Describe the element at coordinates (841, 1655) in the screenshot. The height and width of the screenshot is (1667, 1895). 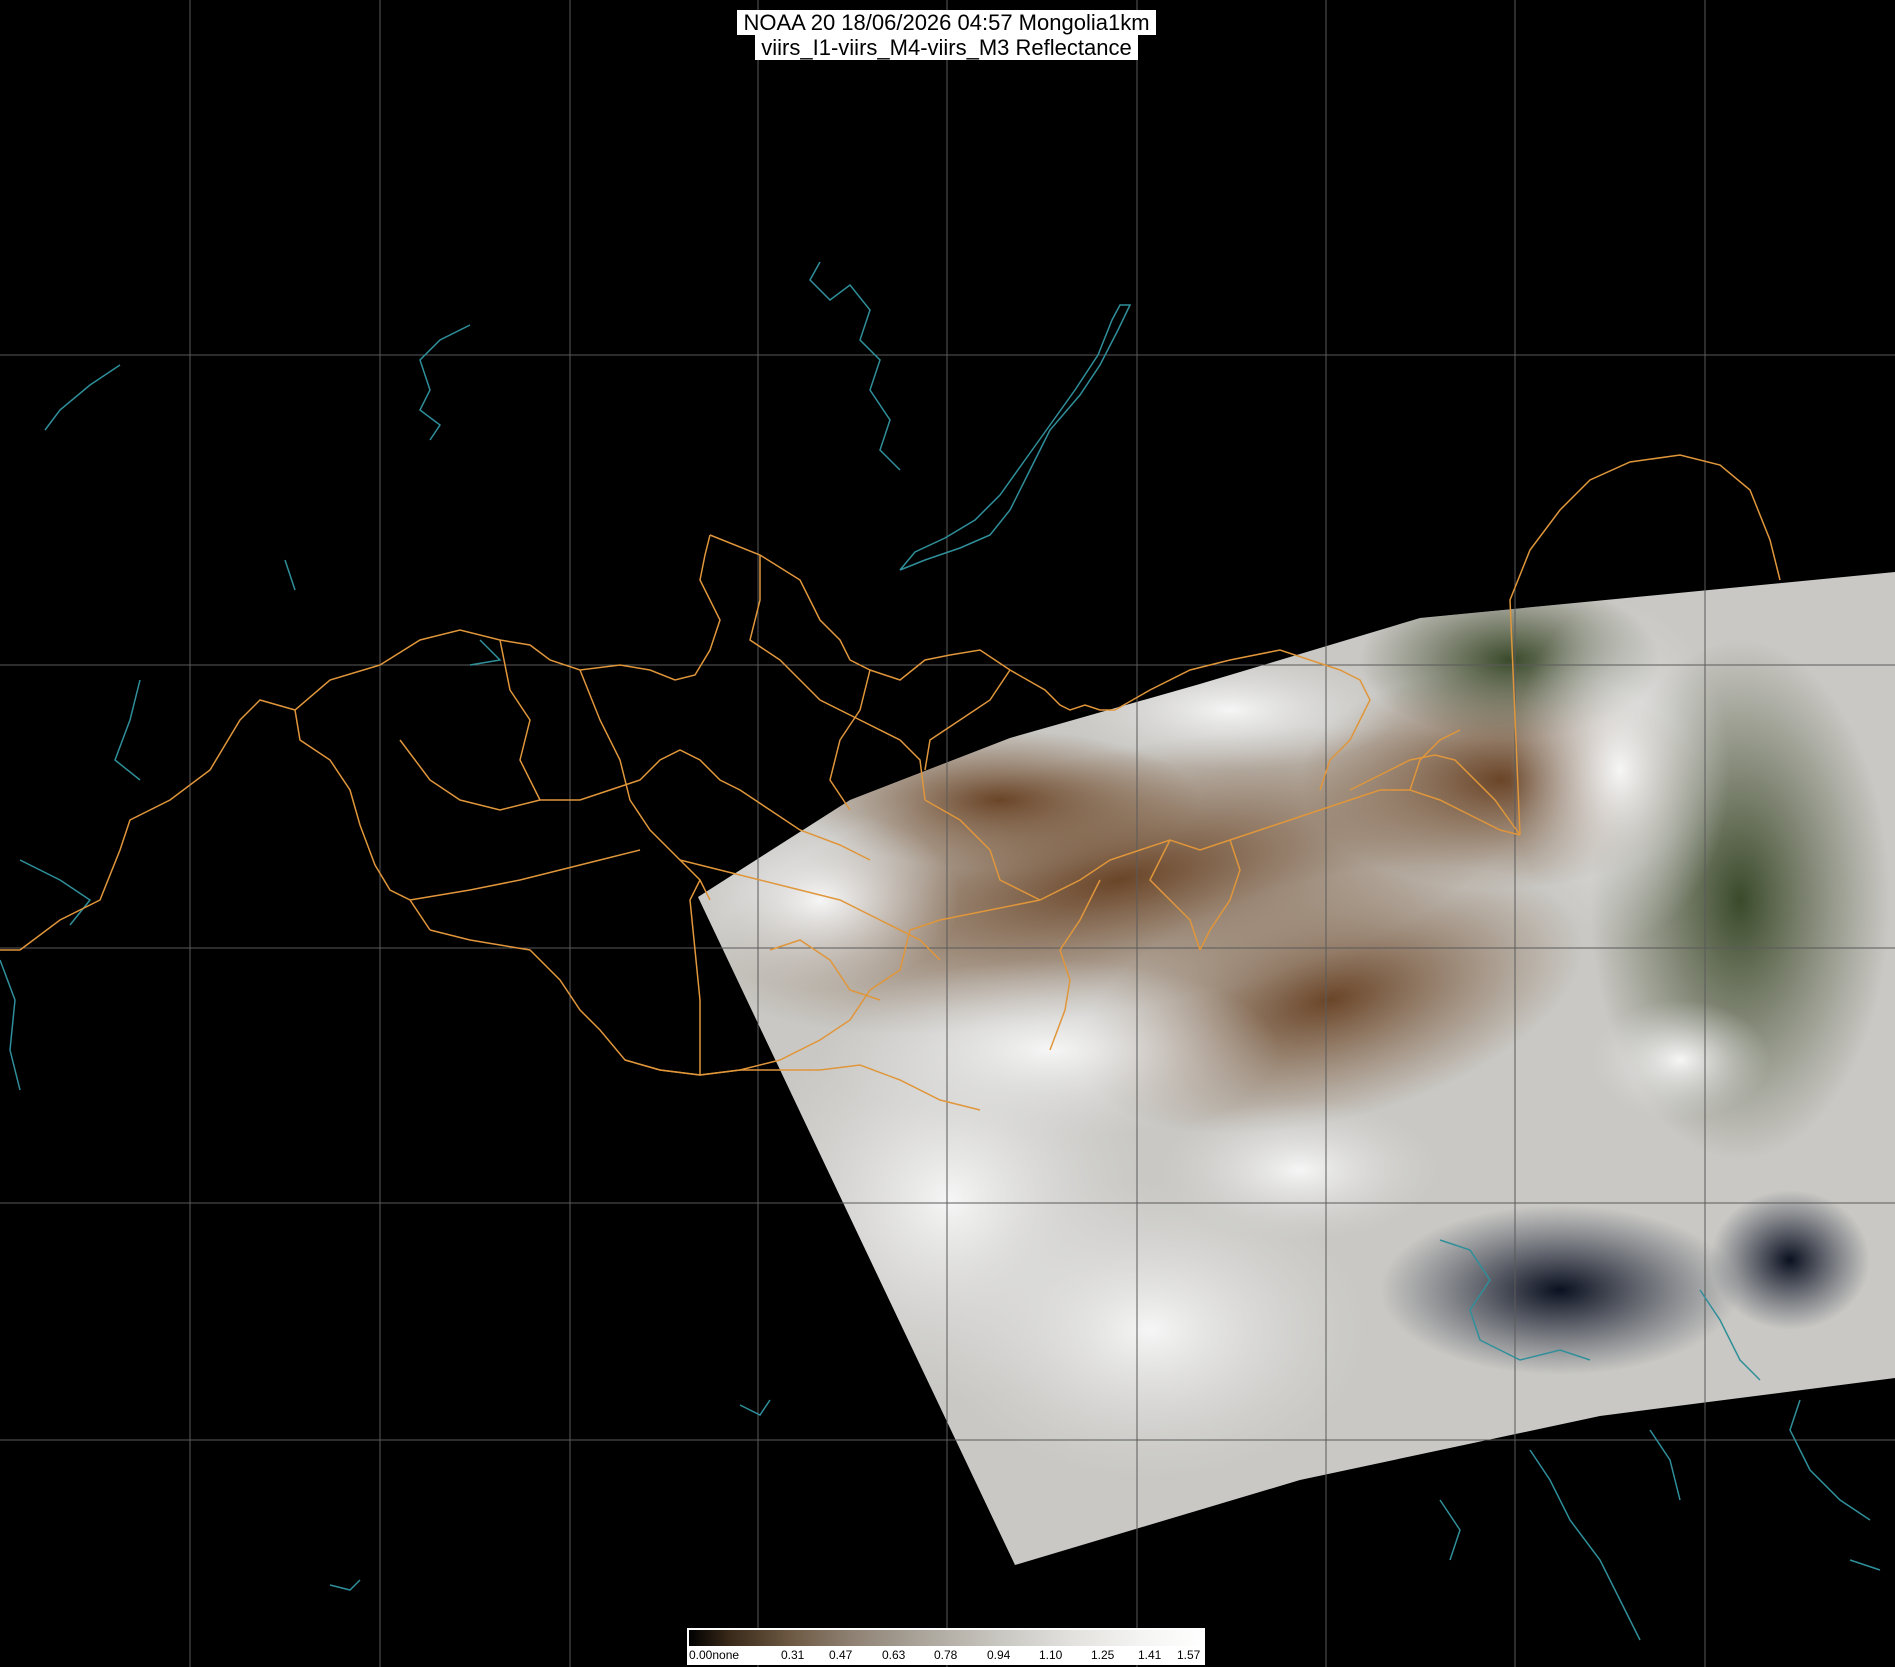
I see `colorbar-label: 0.47` at that location.